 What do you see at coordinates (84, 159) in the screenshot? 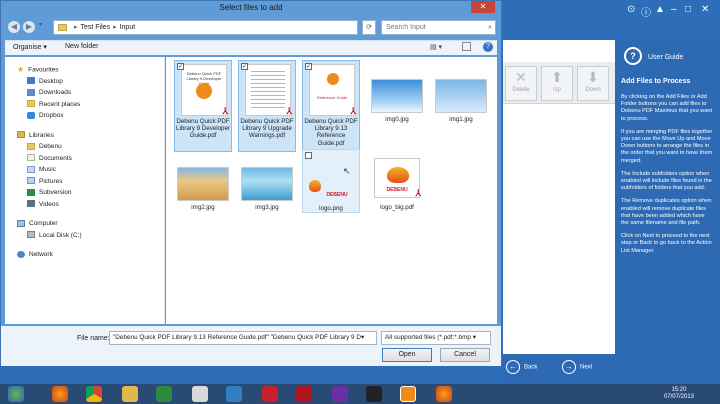
I see `nav-item-documents: Documents` at bounding box center [84, 159].